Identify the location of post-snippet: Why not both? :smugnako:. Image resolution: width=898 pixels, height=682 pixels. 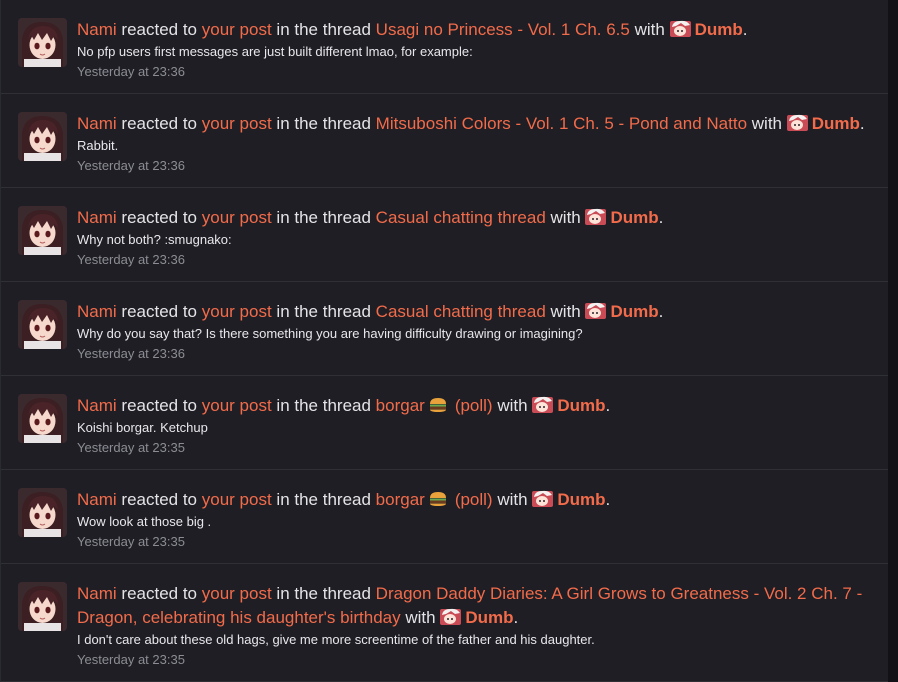
(154, 239).